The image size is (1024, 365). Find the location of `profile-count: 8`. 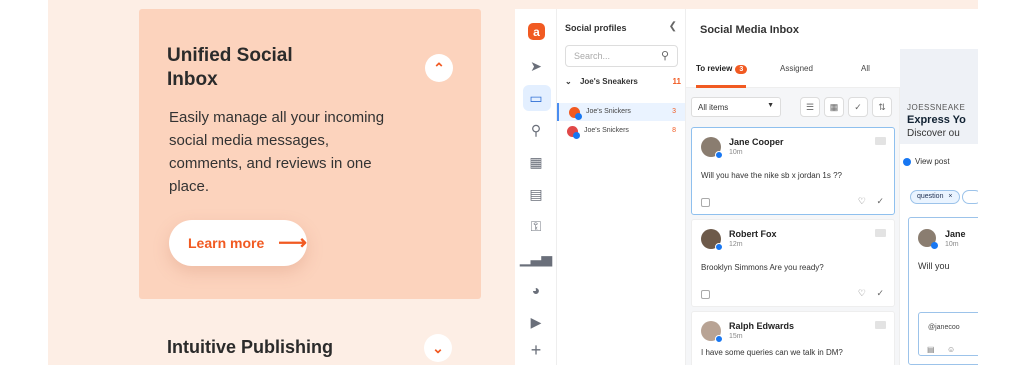

profile-count: 8 is located at coordinates (674, 130).